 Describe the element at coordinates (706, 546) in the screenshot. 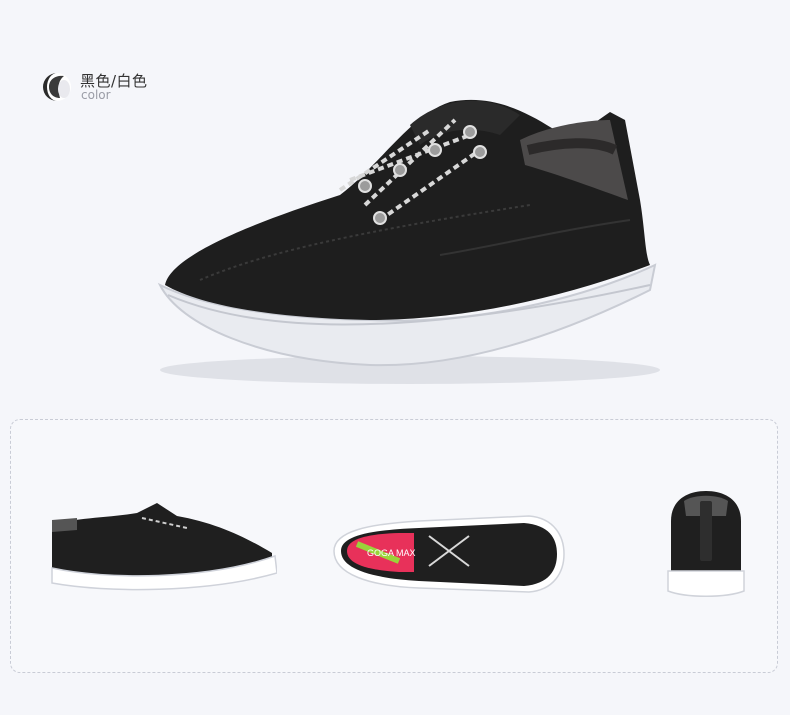

I see `back-view-thumbnail` at that location.